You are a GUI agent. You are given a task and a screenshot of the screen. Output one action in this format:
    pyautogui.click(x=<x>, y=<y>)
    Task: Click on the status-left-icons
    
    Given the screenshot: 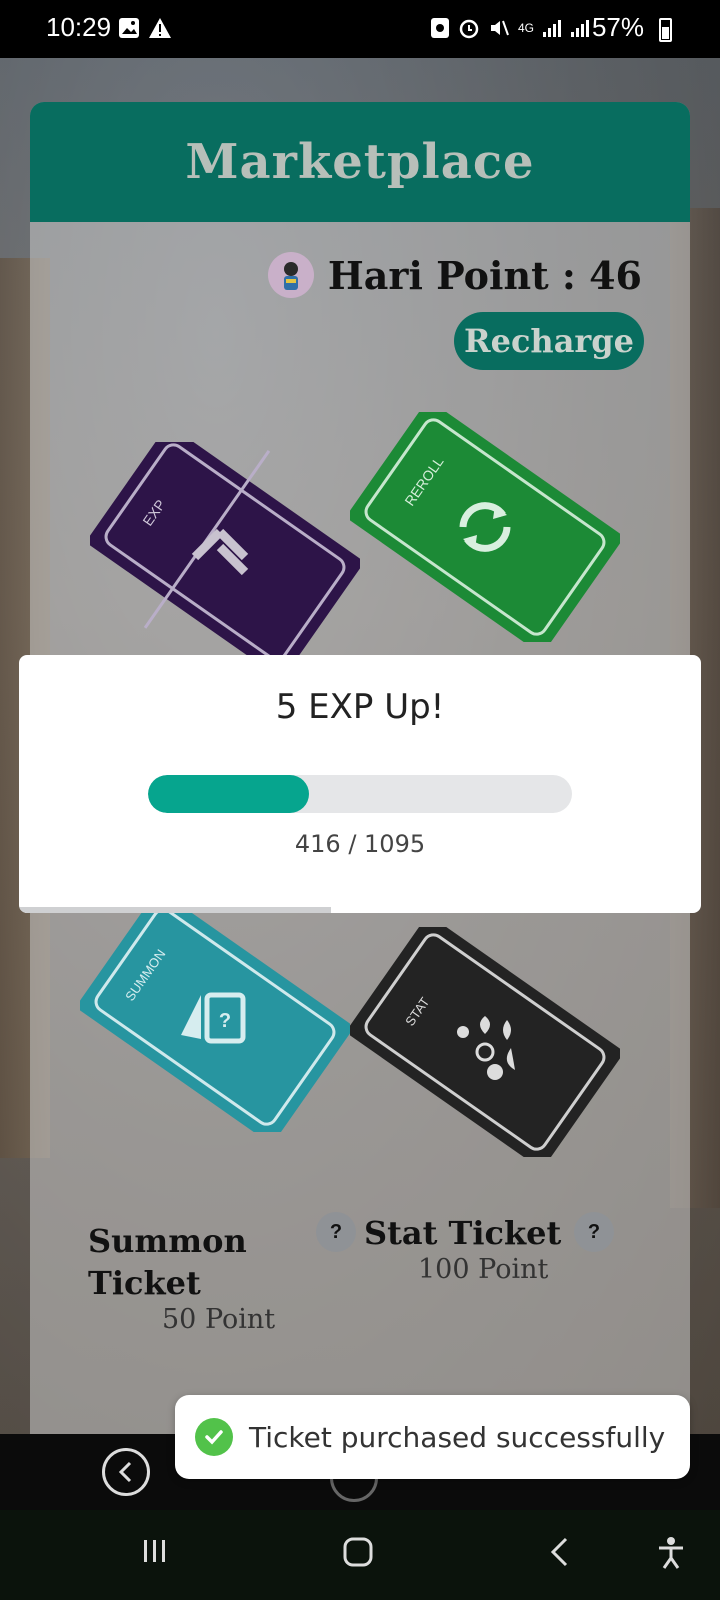 What is the action you would take?
    pyautogui.click(x=145, y=28)
    